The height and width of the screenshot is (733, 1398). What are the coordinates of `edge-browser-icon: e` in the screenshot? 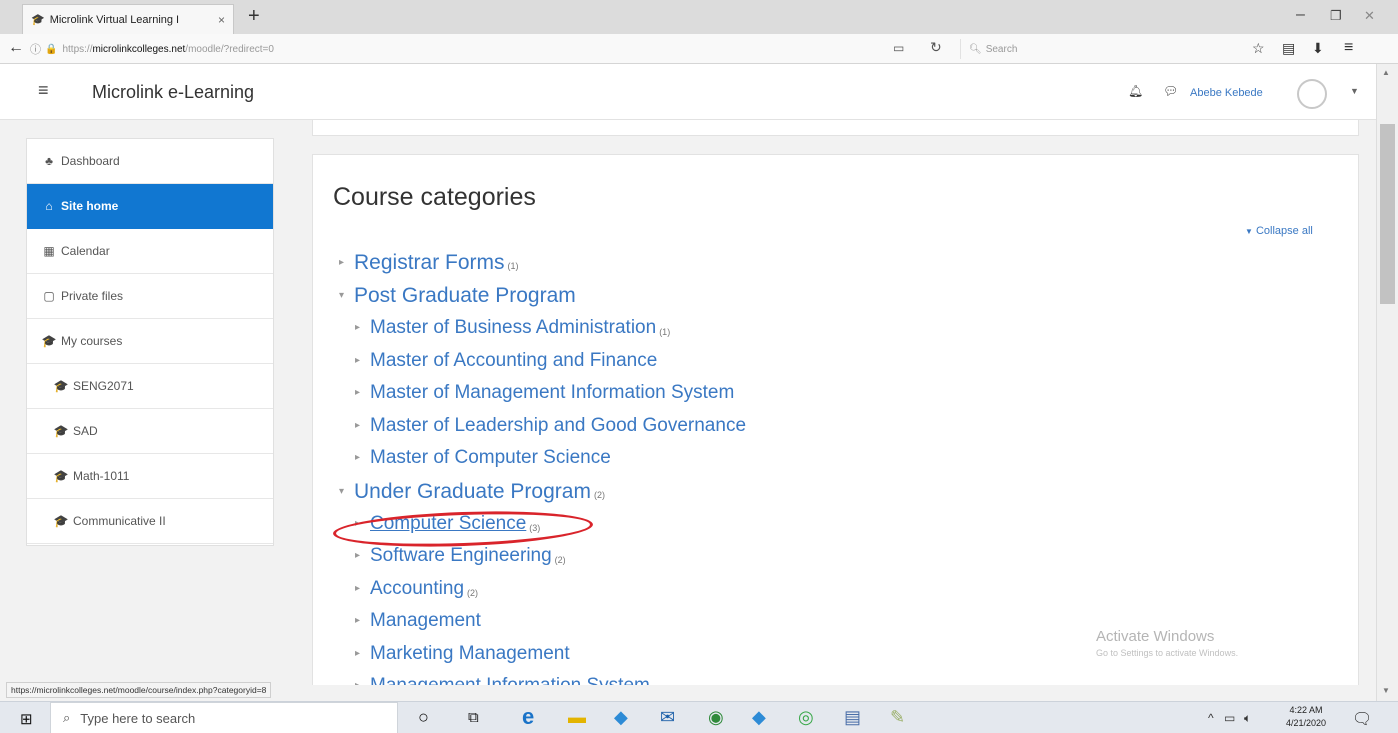 It's located at (528, 717).